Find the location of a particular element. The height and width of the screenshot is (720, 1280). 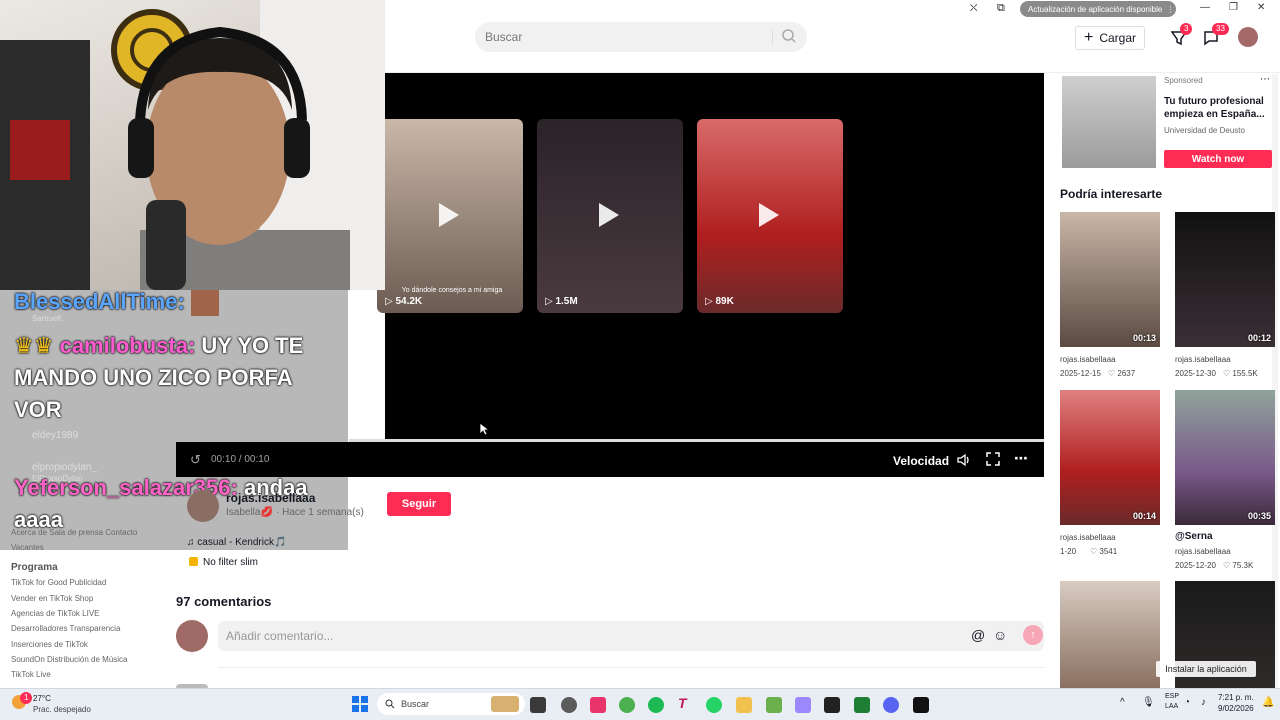

install-app-button: Instalar la aplicación is located at coordinates (1206, 669).